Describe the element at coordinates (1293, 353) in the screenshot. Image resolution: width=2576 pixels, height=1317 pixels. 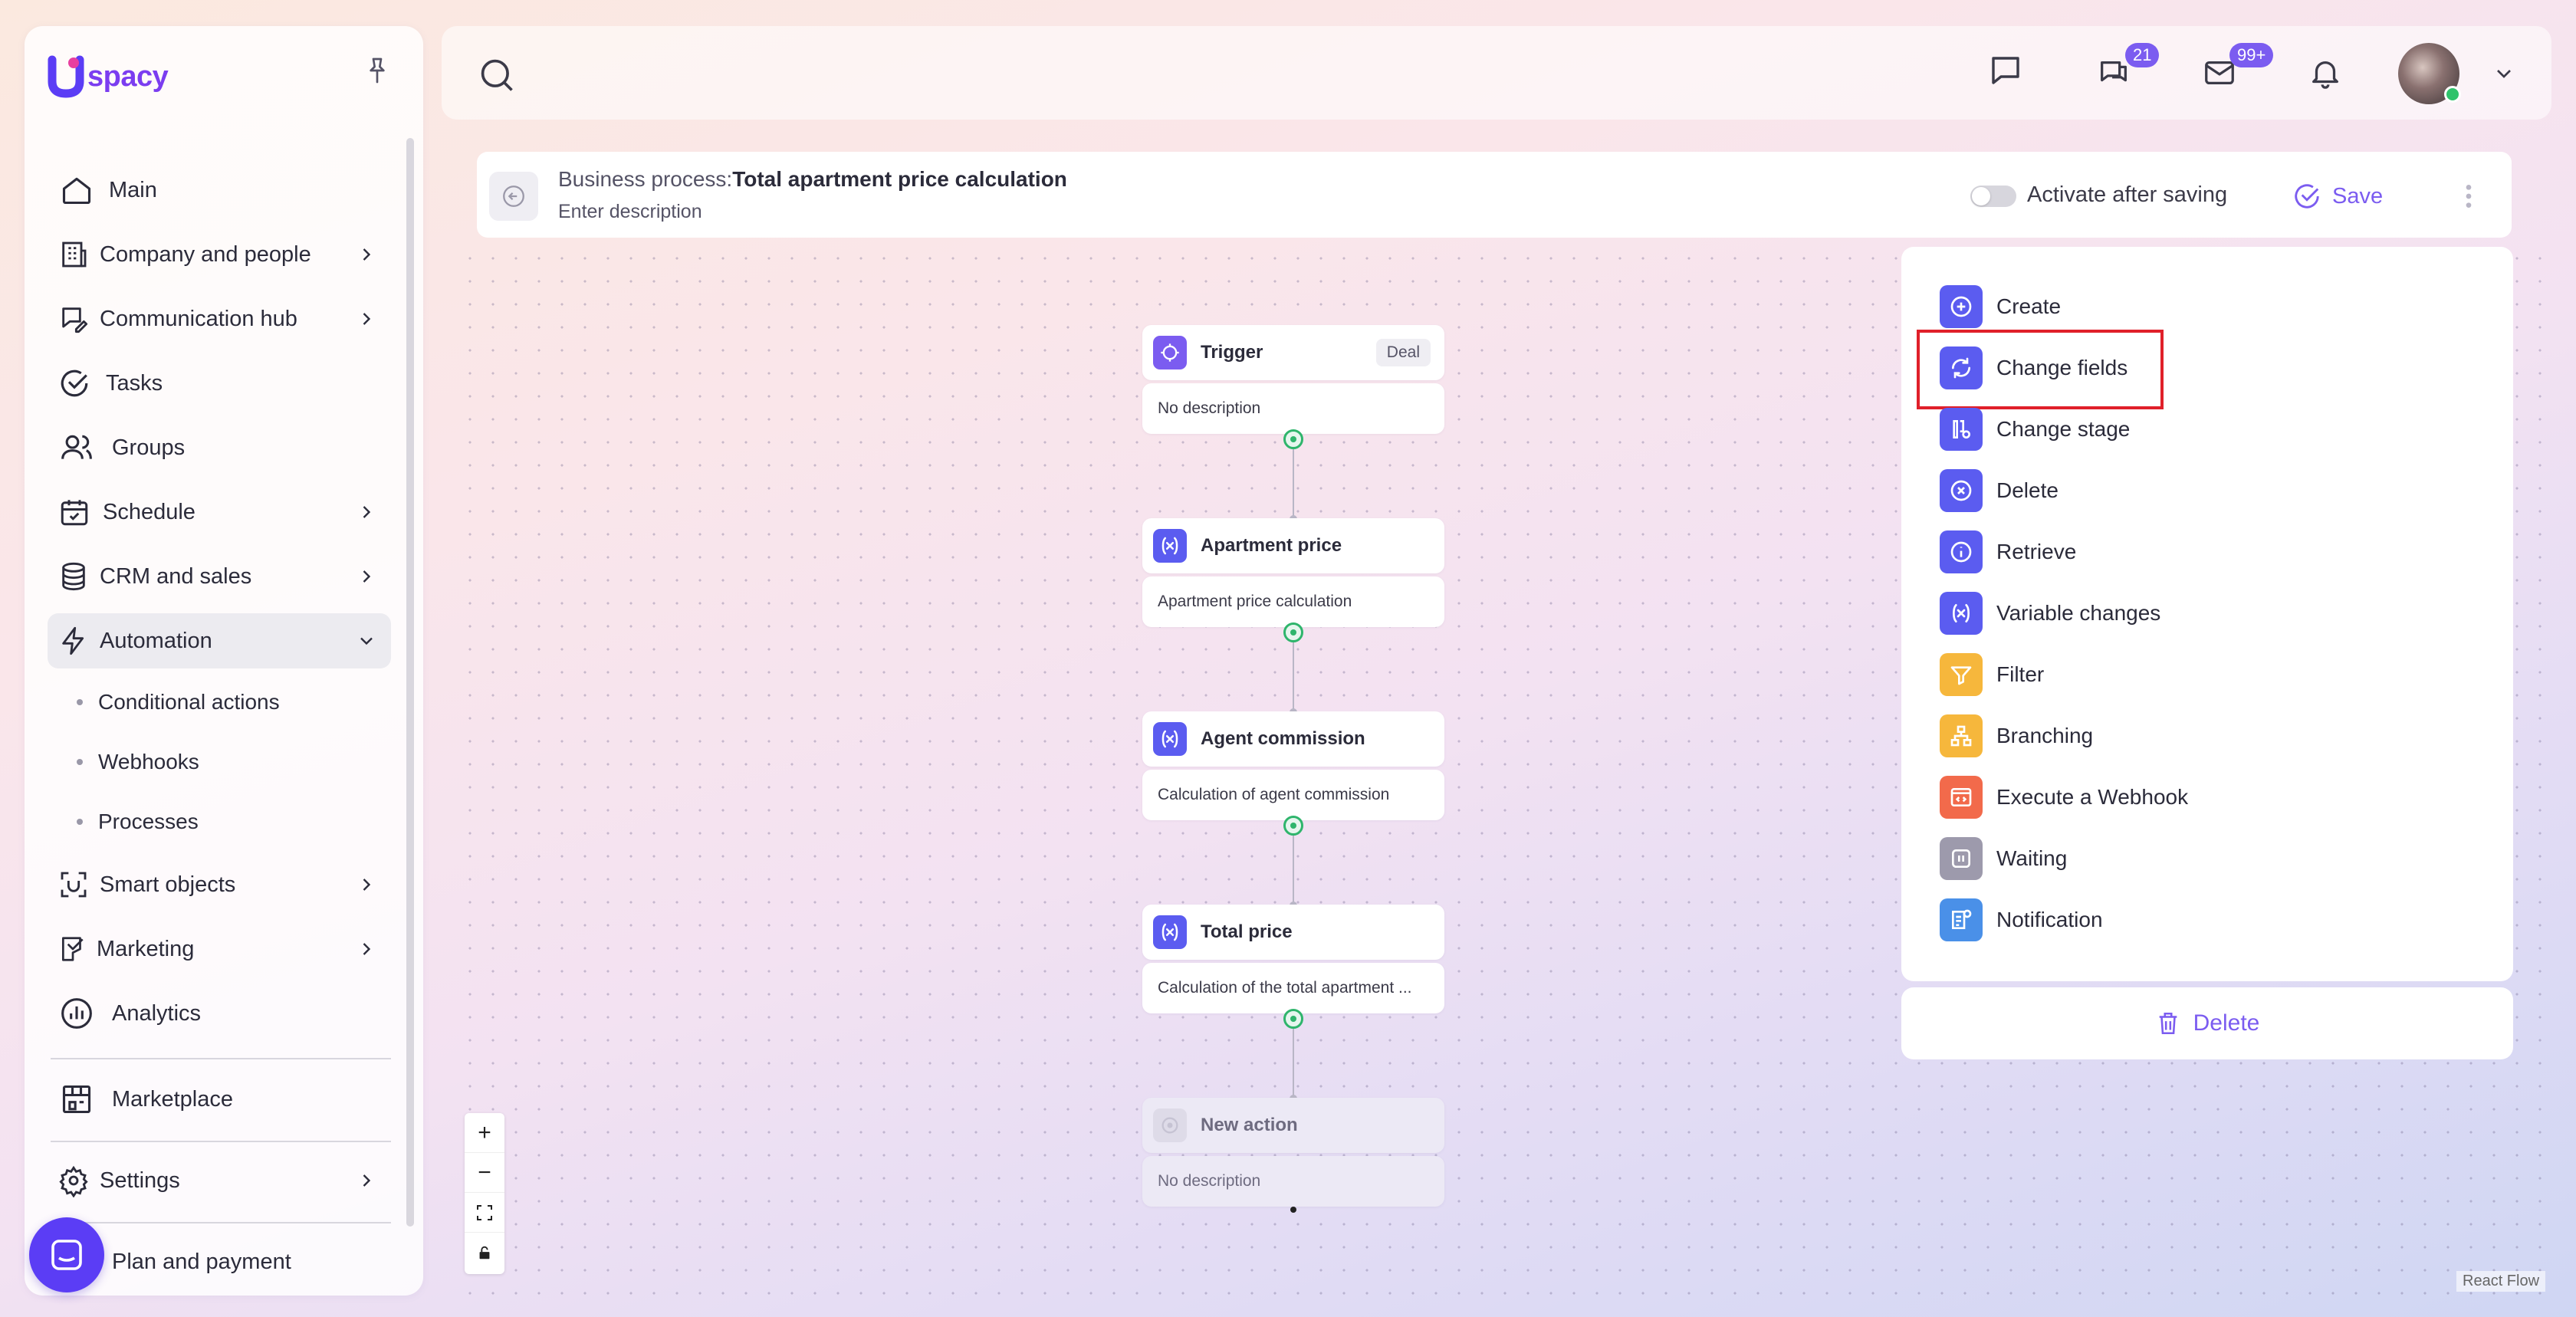
I see `flow-node-trigger: Trigger Deal` at that location.